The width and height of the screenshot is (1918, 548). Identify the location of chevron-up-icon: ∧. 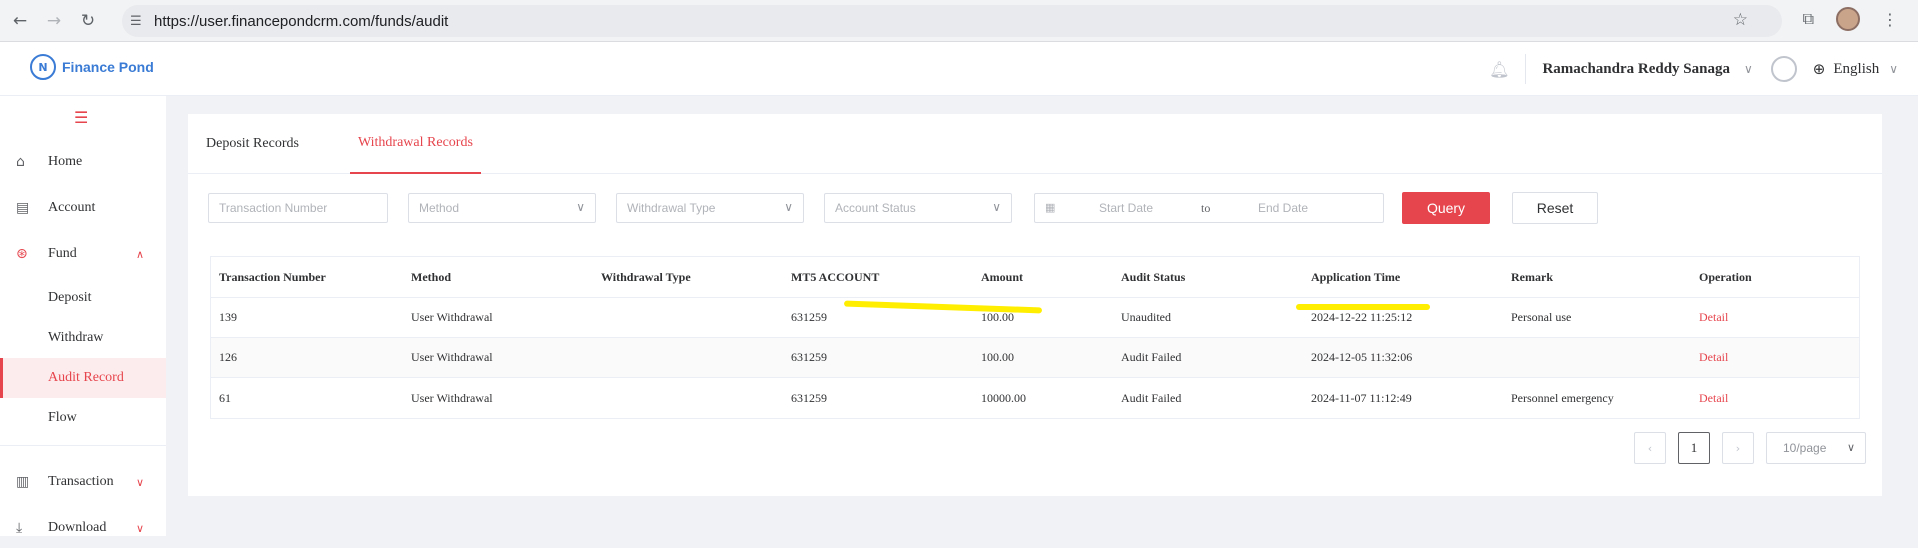
(139, 254).